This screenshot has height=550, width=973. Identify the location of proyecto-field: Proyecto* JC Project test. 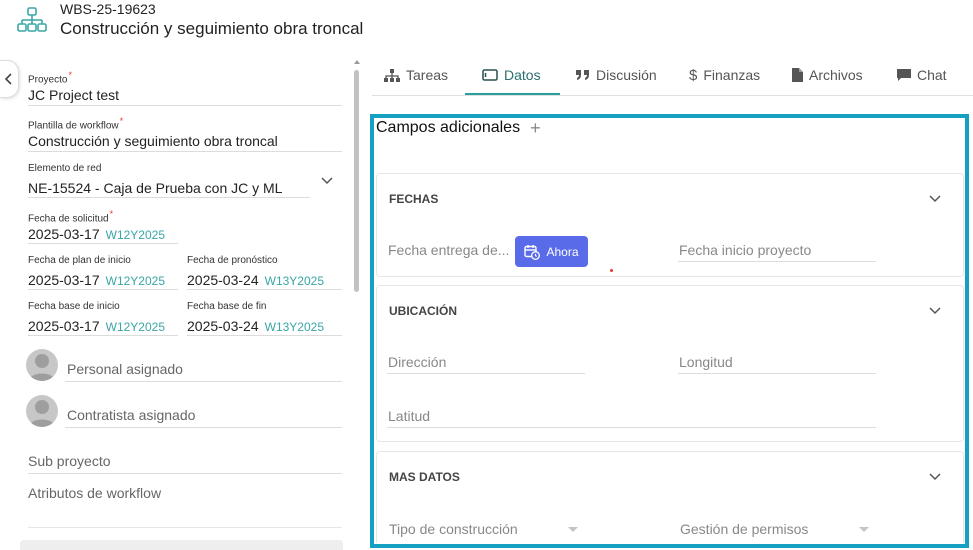
(185, 88).